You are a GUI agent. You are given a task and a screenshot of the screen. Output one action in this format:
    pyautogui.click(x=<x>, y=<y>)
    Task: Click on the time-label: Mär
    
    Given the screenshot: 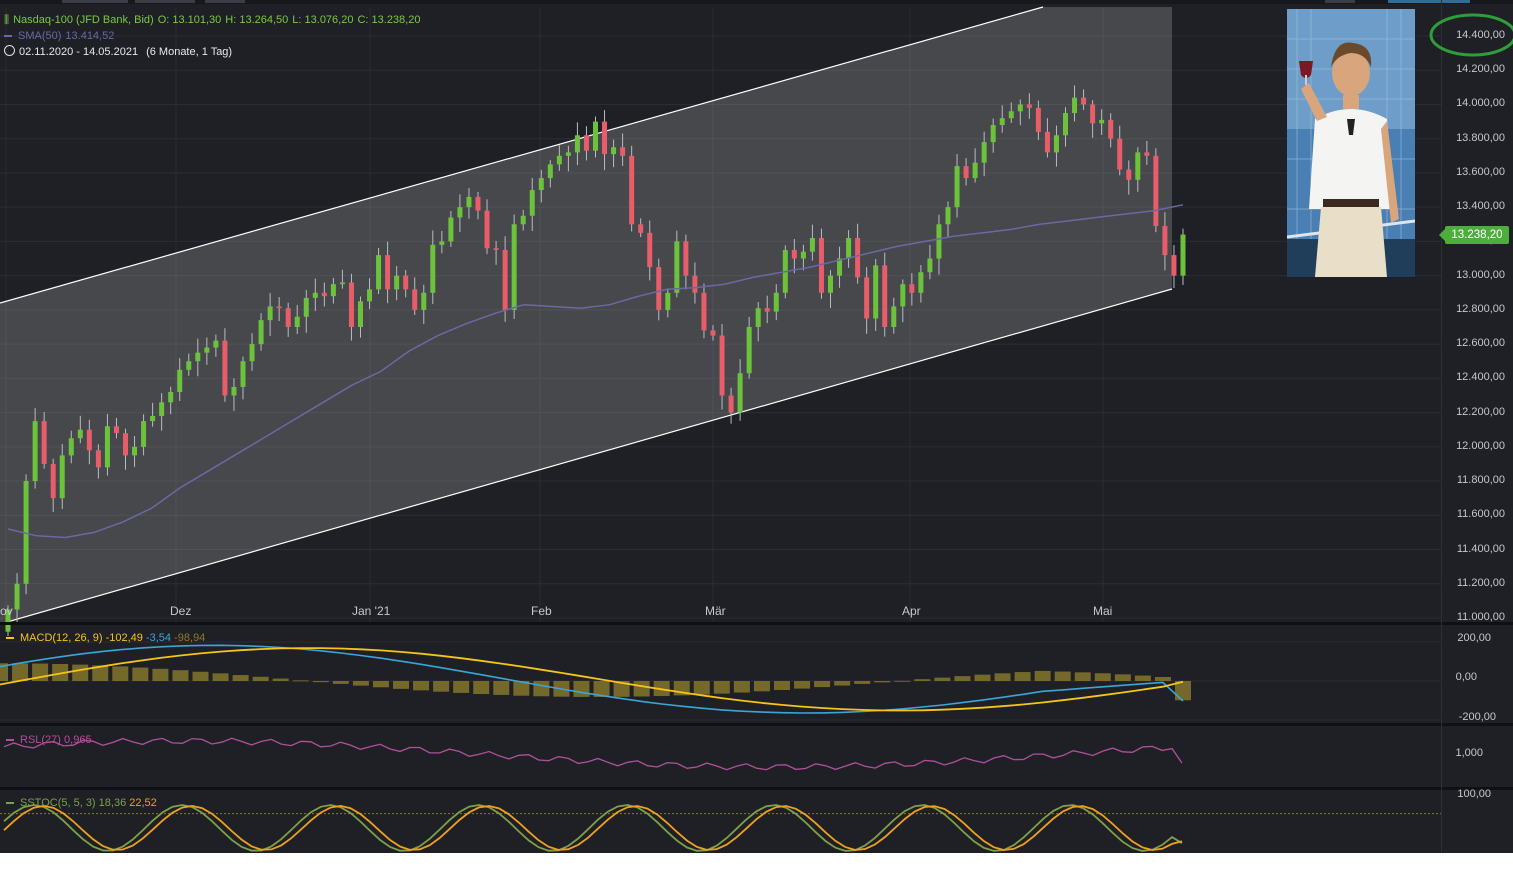 What is the action you would take?
    pyautogui.click(x=715, y=611)
    